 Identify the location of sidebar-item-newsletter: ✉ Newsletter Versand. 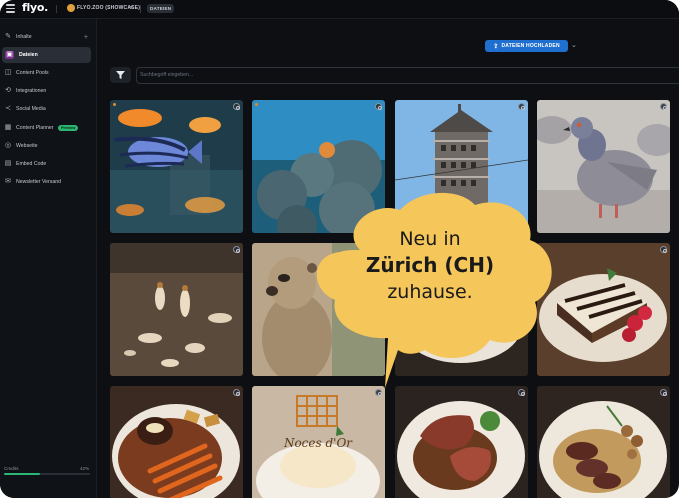
(48, 182).